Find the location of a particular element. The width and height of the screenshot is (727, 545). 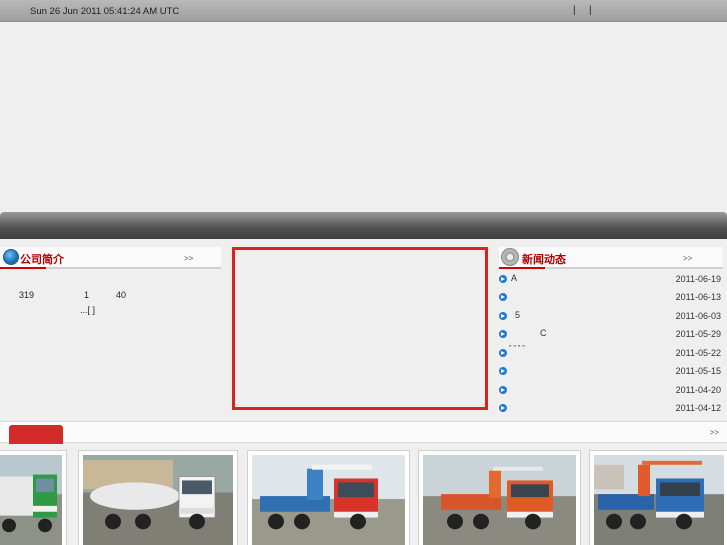

news-item-date: 2011-06-13 is located at coordinates (698, 297).